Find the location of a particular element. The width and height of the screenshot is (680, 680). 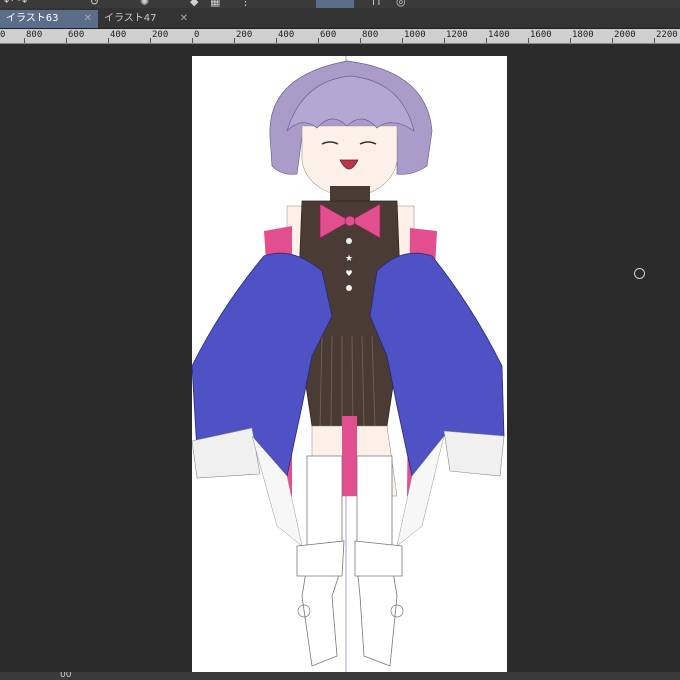

ruler-label: 1000 is located at coordinates (415, 35).